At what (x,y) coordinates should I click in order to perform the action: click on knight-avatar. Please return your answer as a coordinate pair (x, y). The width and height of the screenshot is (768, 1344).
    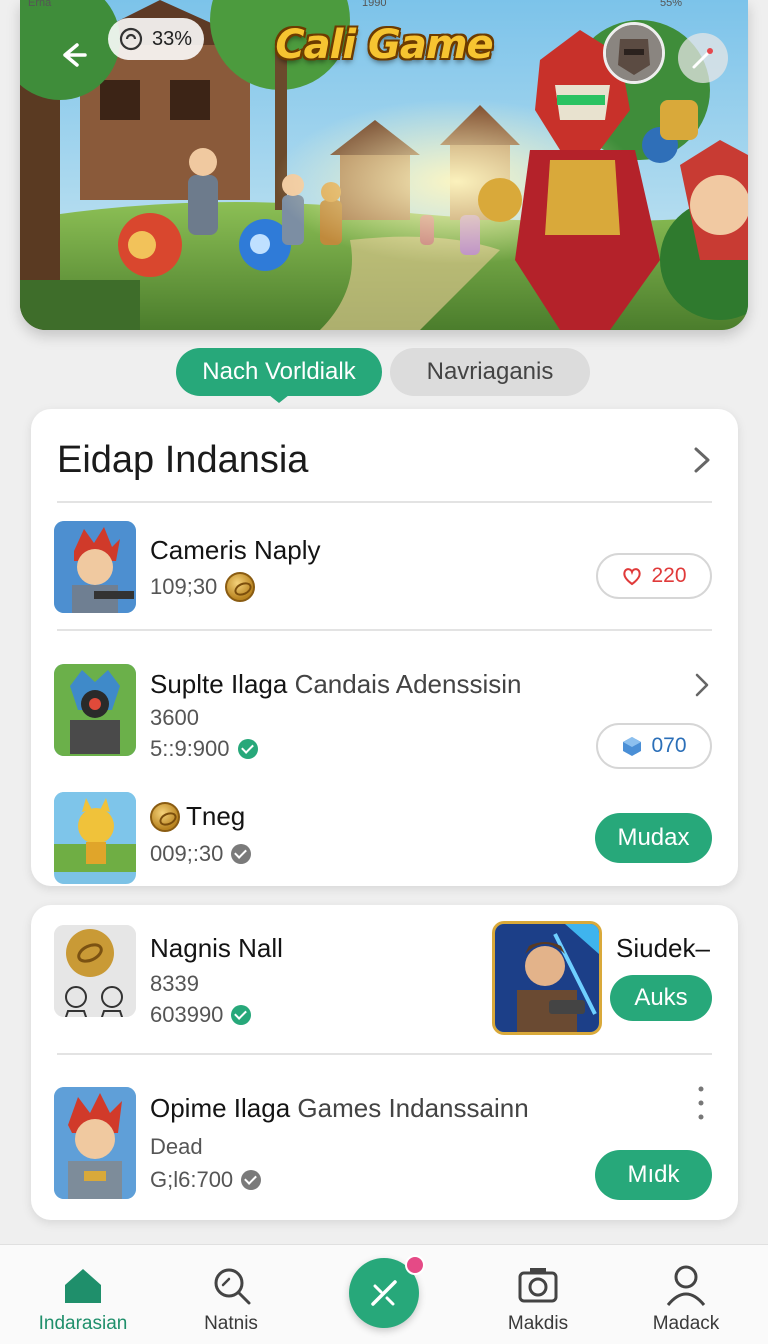
    Looking at the image, I should click on (634, 53).